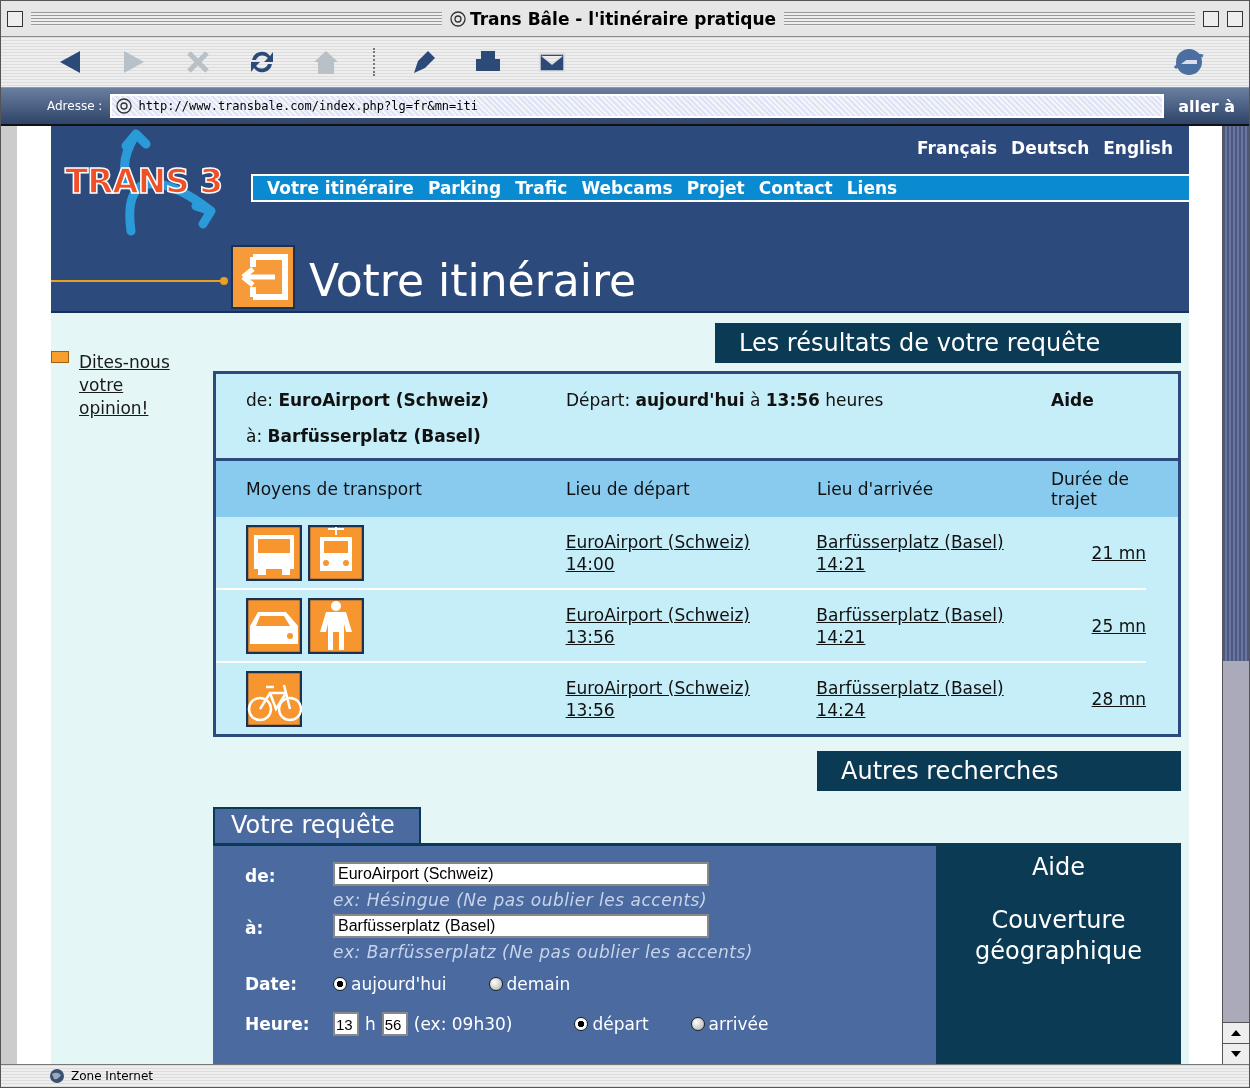 This screenshot has width=1250, height=1088. What do you see at coordinates (543, 952) in the screenshot?
I see `hint-text: ex: Barfüsserplatz (Ne pas oublier les accents)` at bounding box center [543, 952].